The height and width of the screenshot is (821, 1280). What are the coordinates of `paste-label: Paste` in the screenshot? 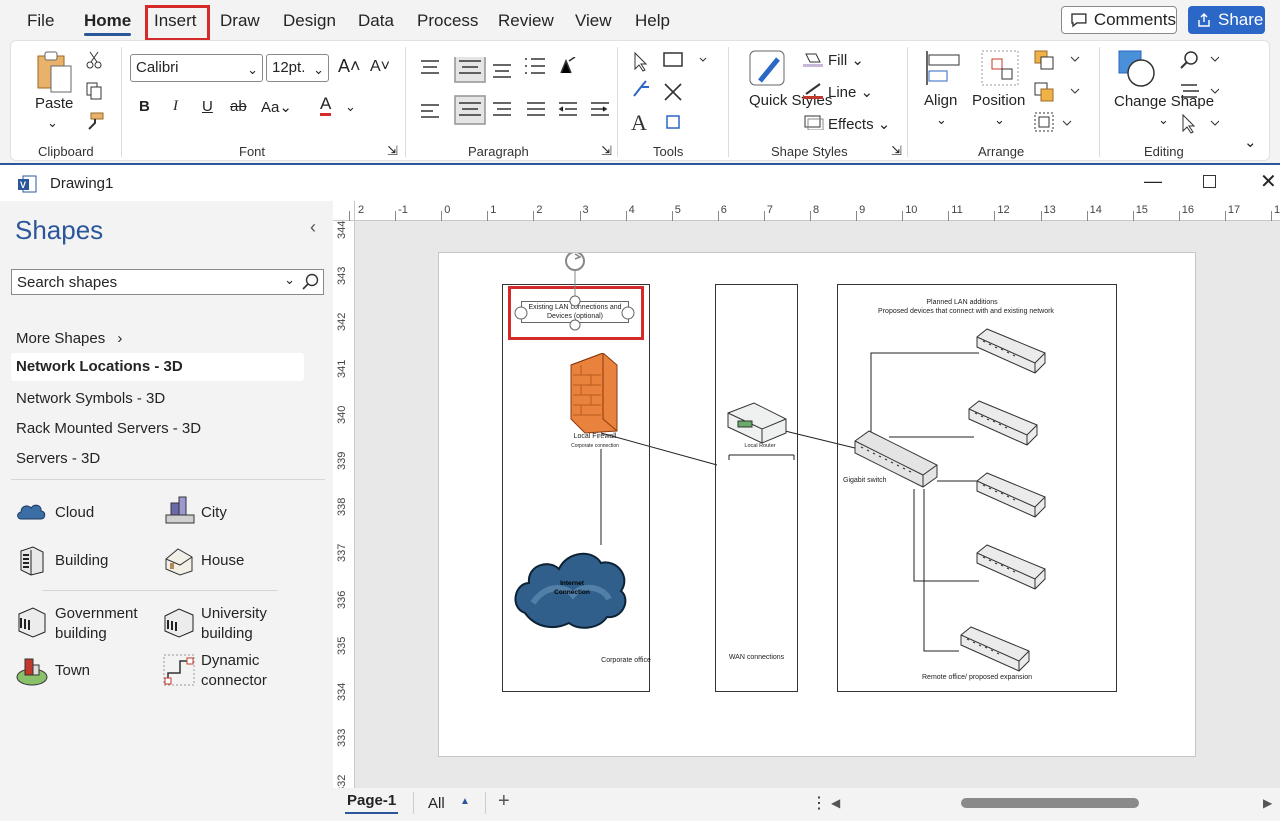 It's located at (54, 103).